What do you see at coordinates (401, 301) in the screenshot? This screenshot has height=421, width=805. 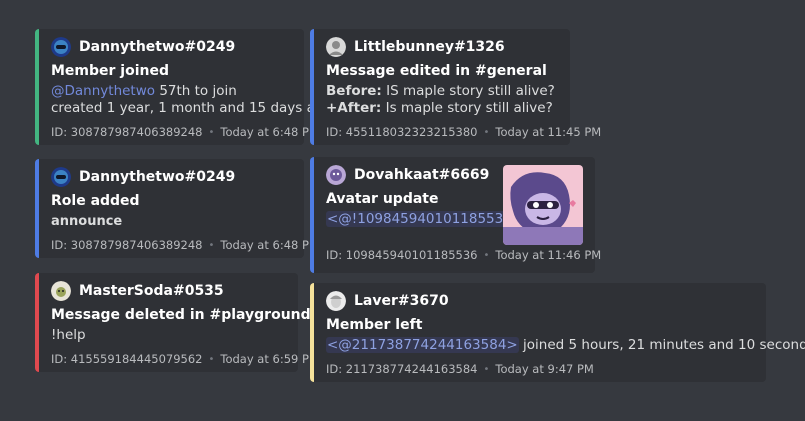 I see `author-name: Laver#3670` at bounding box center [401, 301].